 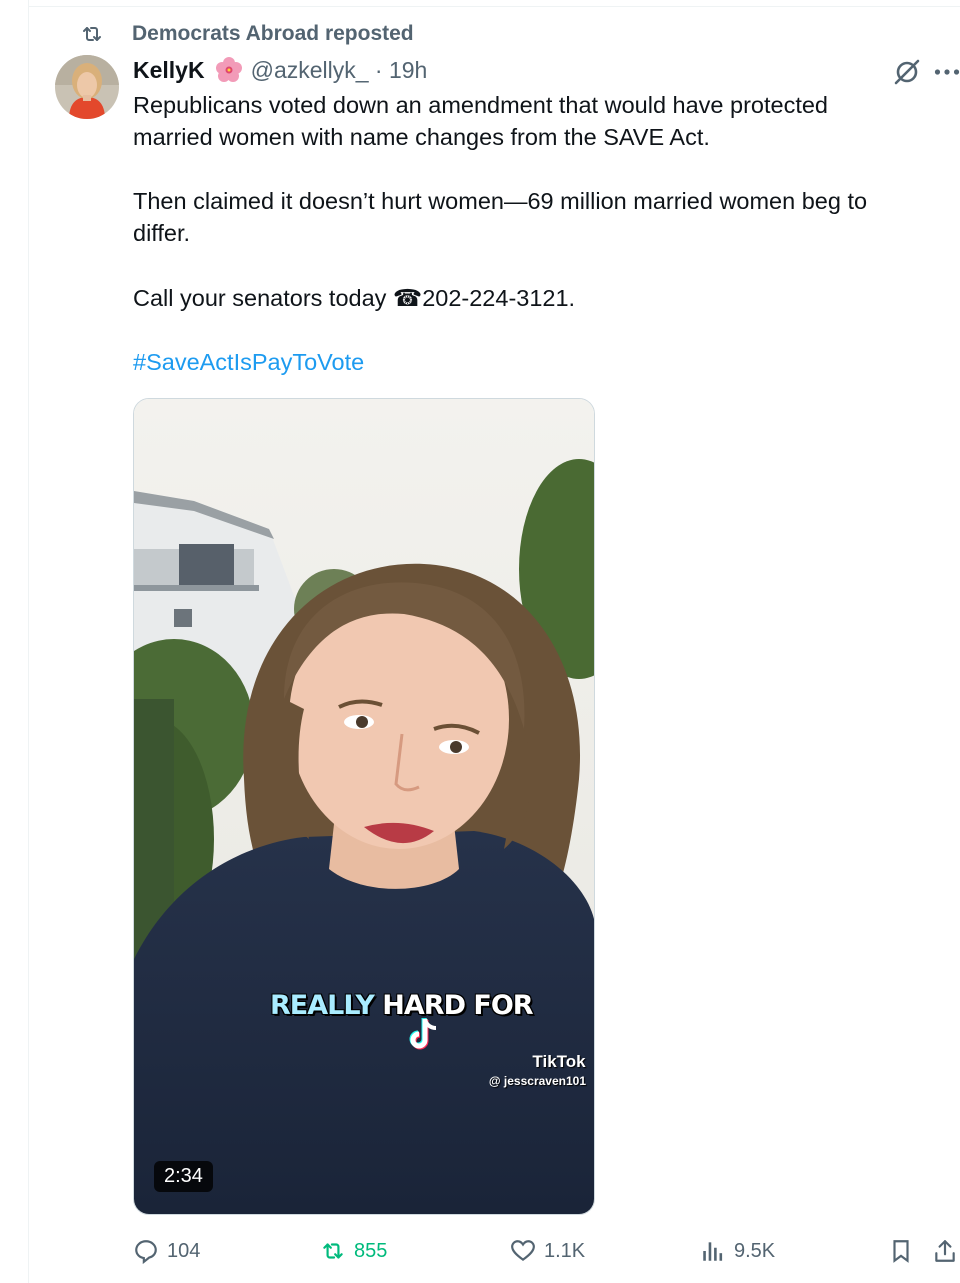 What do you see at coordinates (146, 1252) in the screenshot?
I see `reply-icon` at bounding box center [146, 1252].